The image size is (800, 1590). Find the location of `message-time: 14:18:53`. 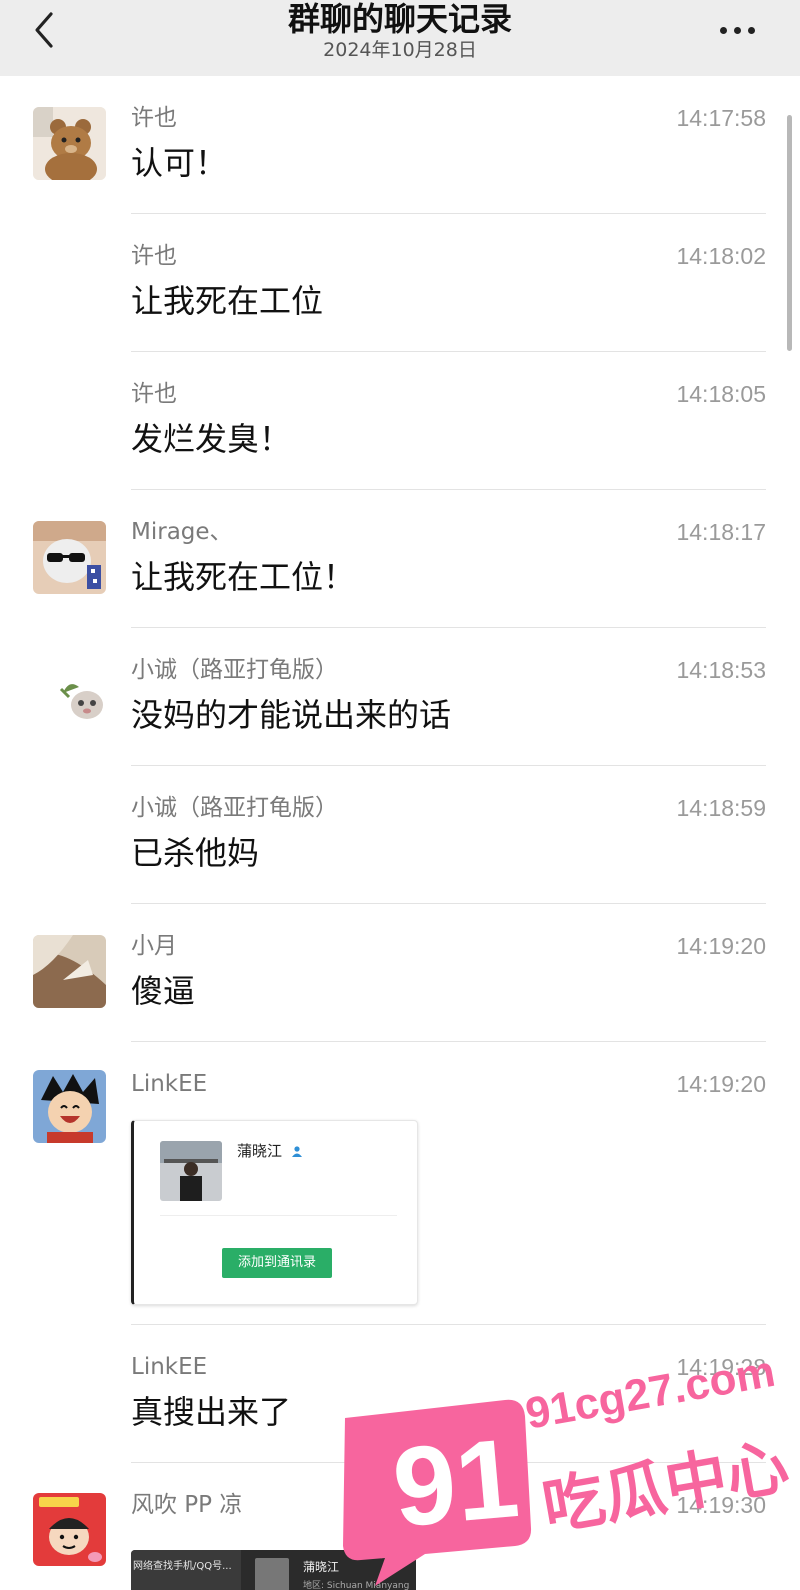

message-time: 14:18:53 is located at coordinates (721, 670).